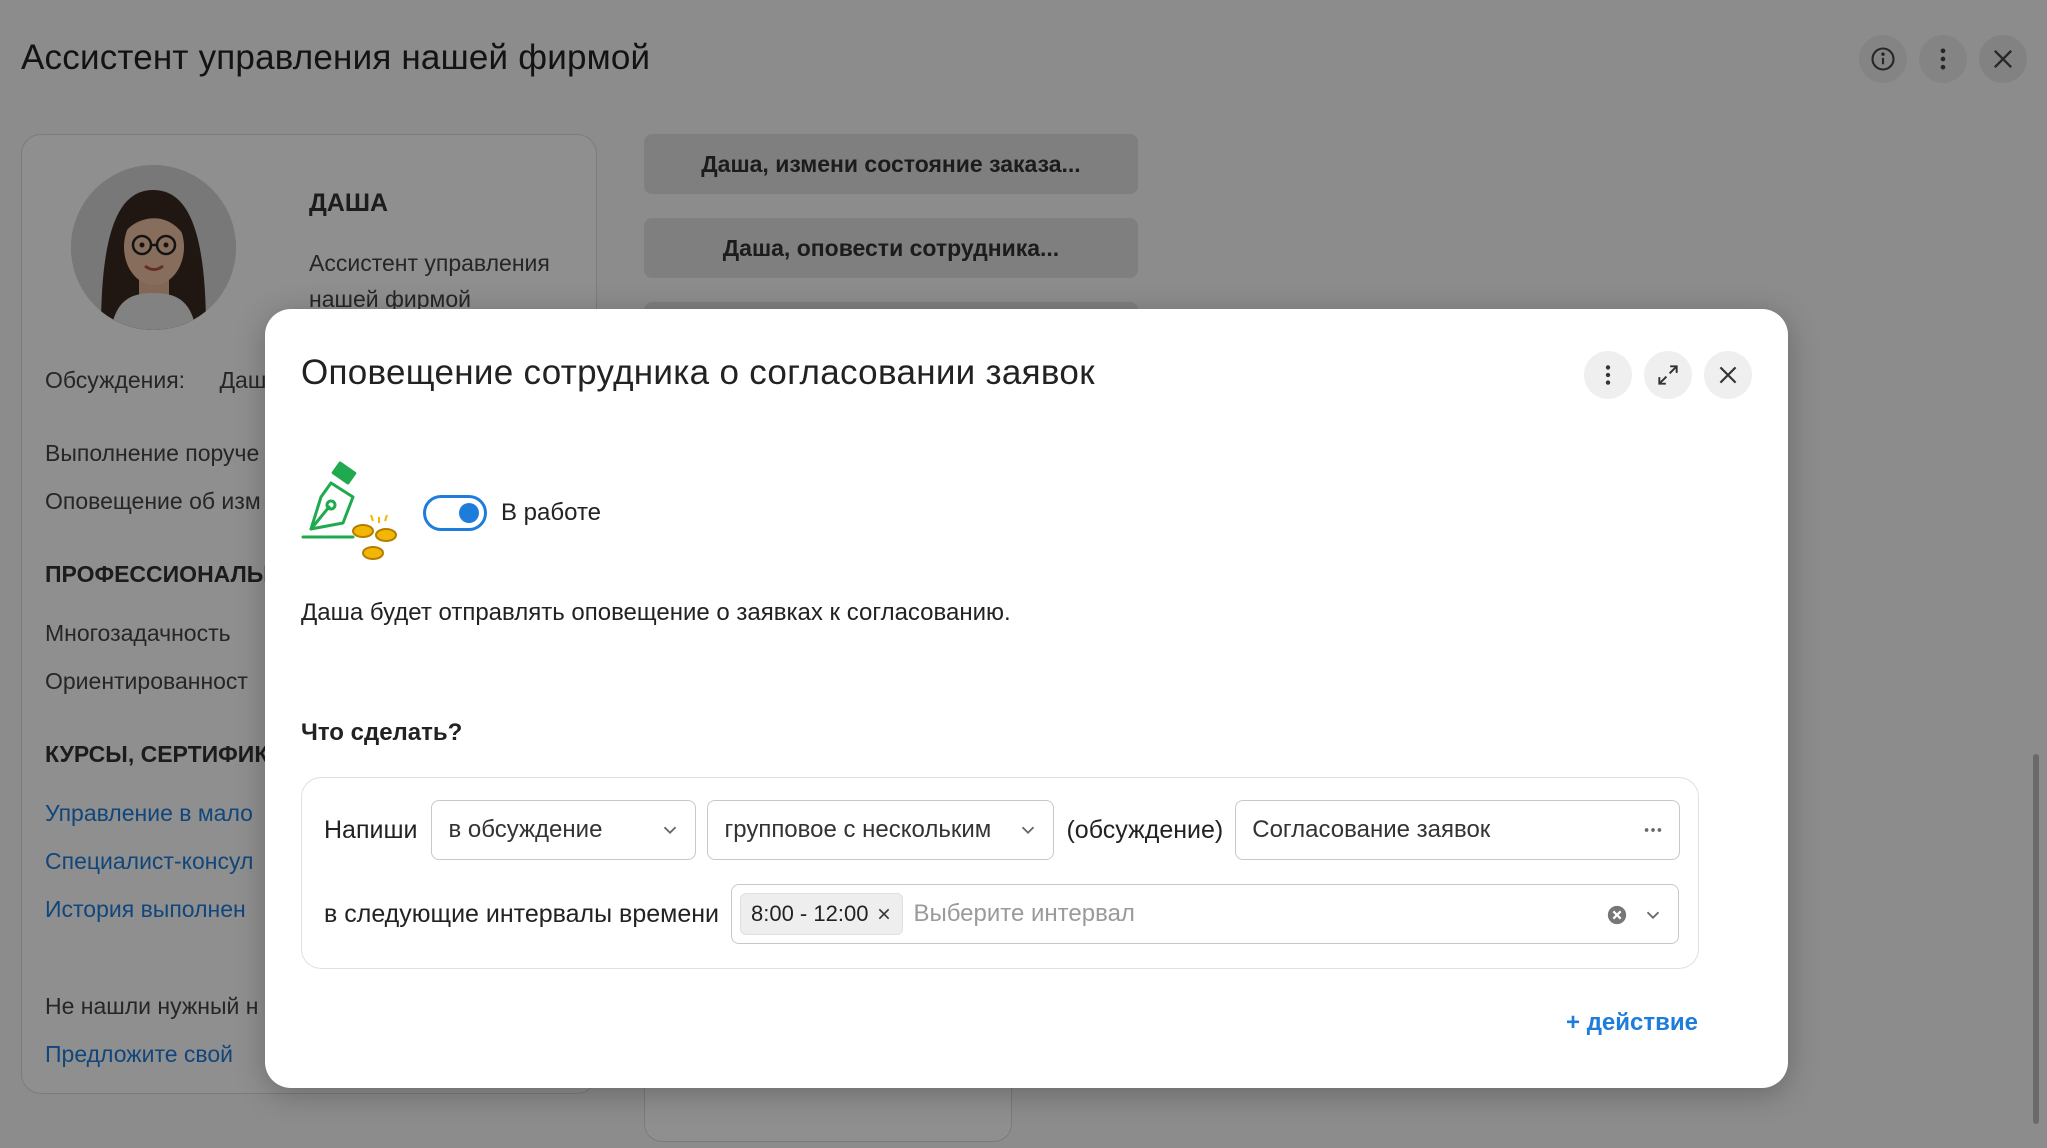  Describe the element at coordinates (1617, 915) in the screenshot. I see `clear-icon` at that location.